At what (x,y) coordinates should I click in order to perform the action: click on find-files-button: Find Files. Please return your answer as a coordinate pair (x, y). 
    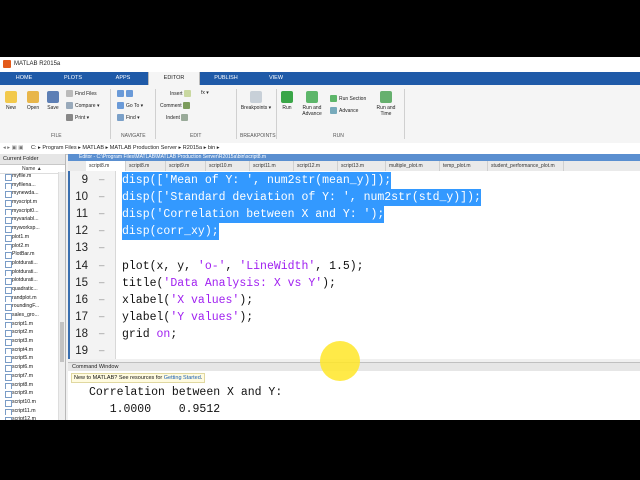
    Looking at the image, I should click on (81, 93).